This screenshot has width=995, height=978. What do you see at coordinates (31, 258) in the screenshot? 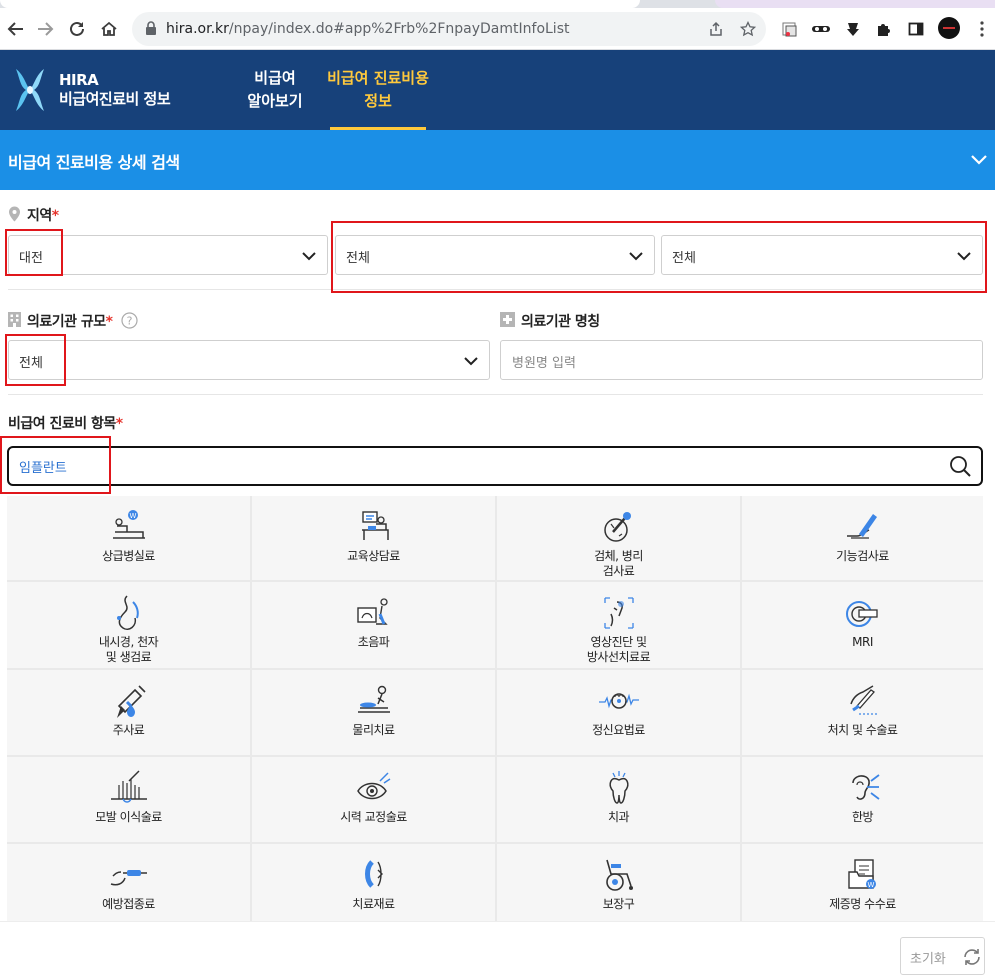
I see `region-sido-value: 대전` at bounding box center [31, 258].